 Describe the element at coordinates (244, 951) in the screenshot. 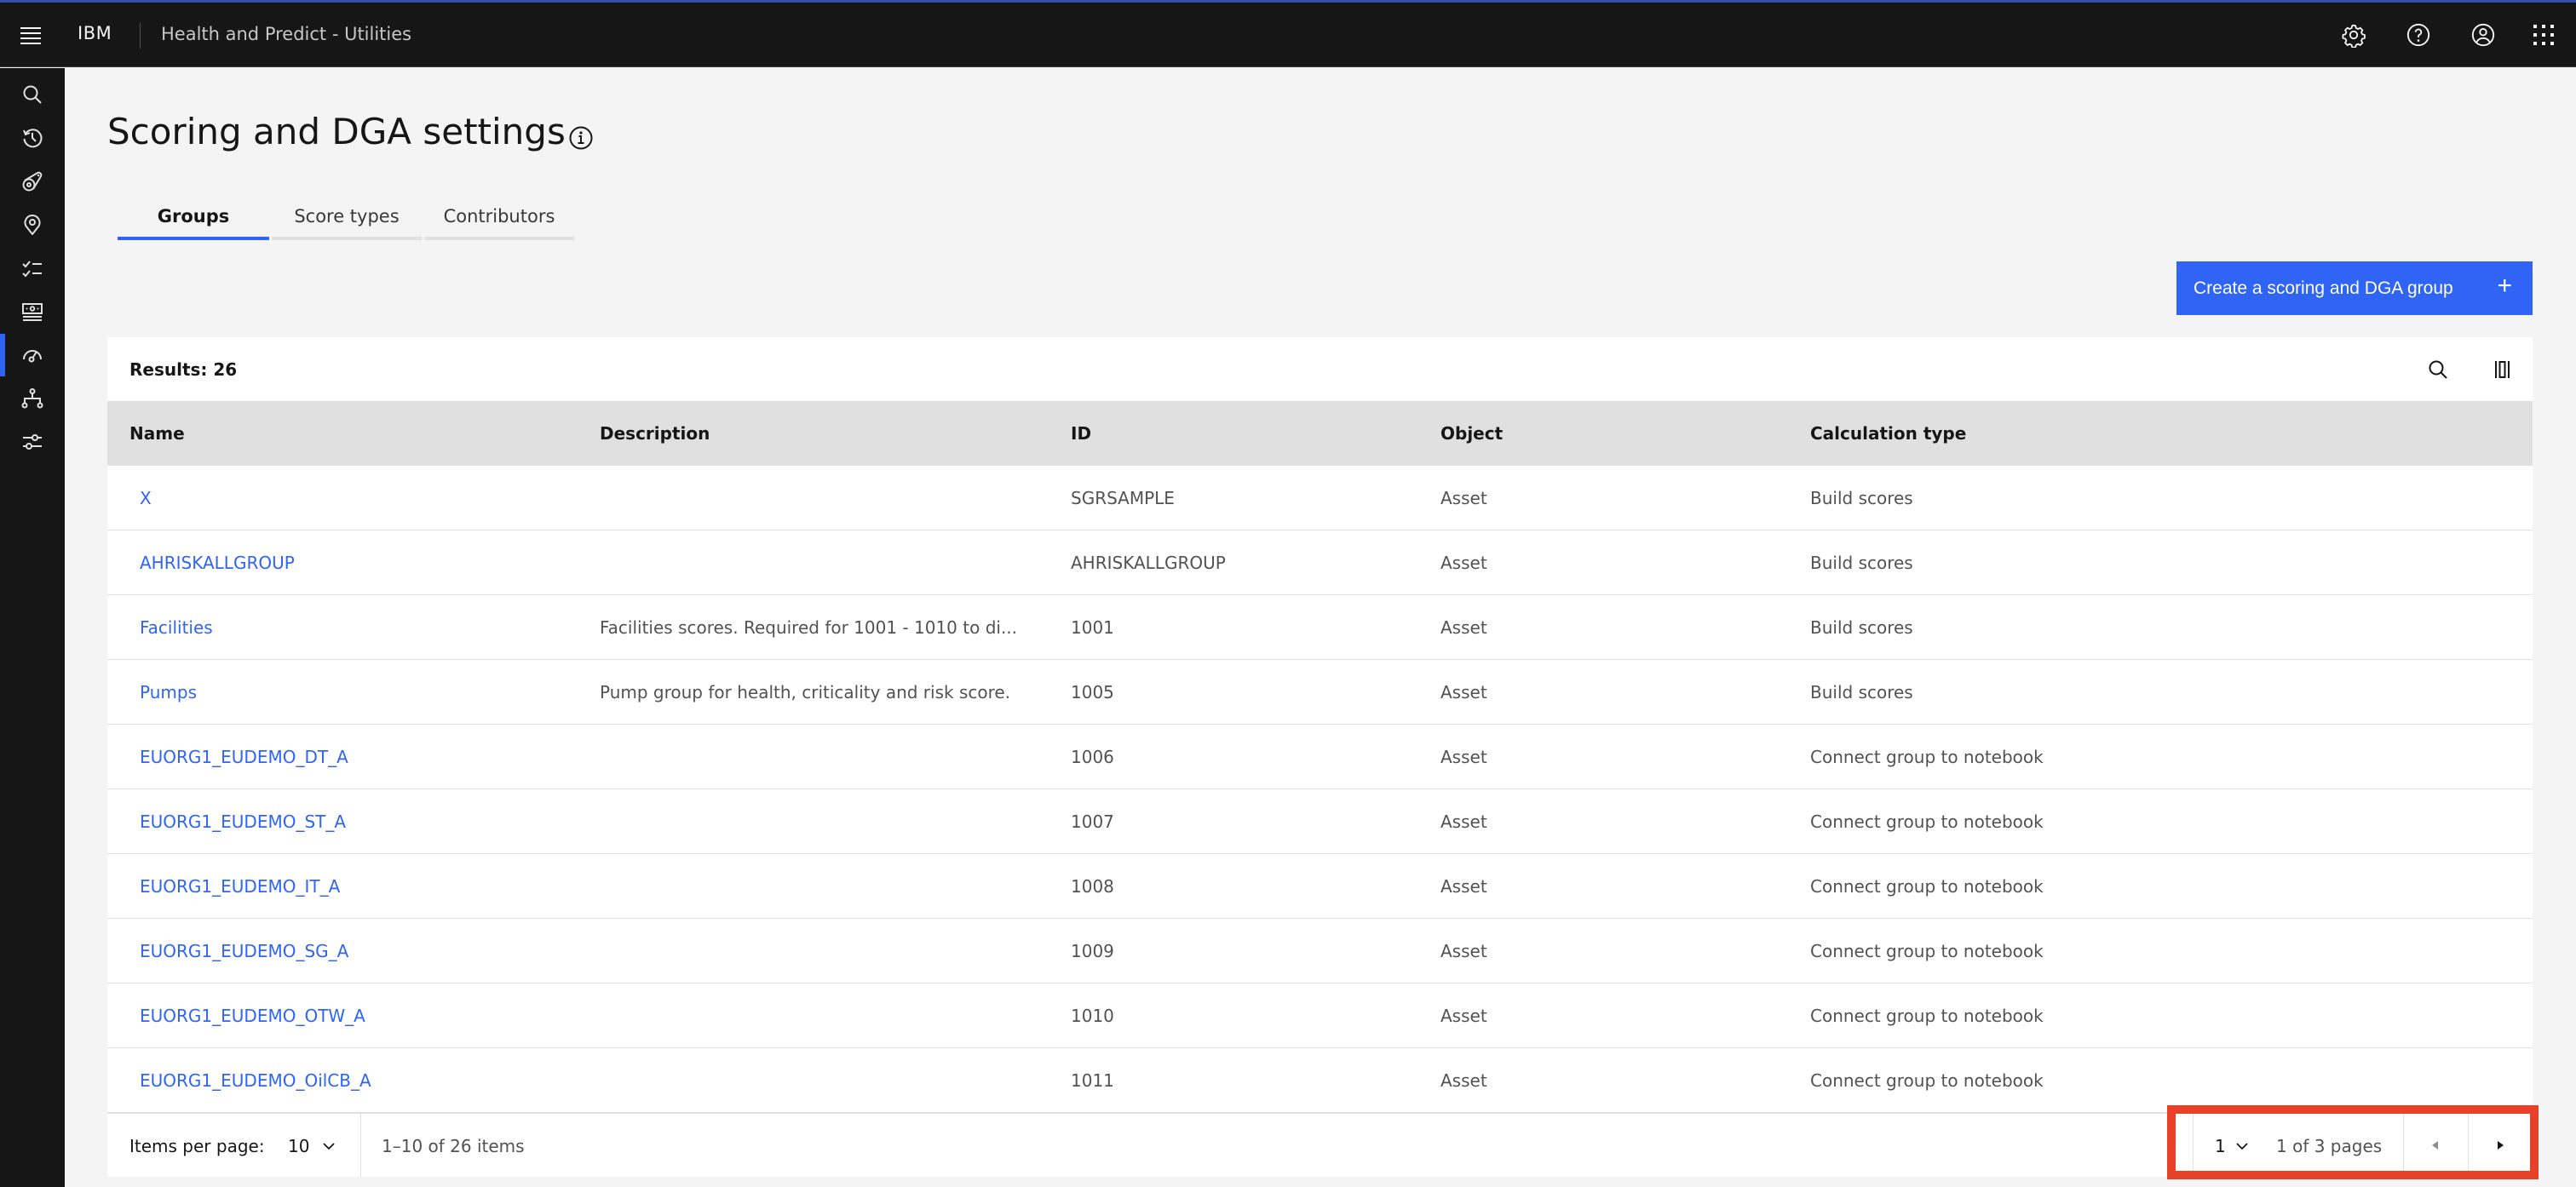

I see `group-name-link: EUORG1_EUDEMO_SG_A` at that location.